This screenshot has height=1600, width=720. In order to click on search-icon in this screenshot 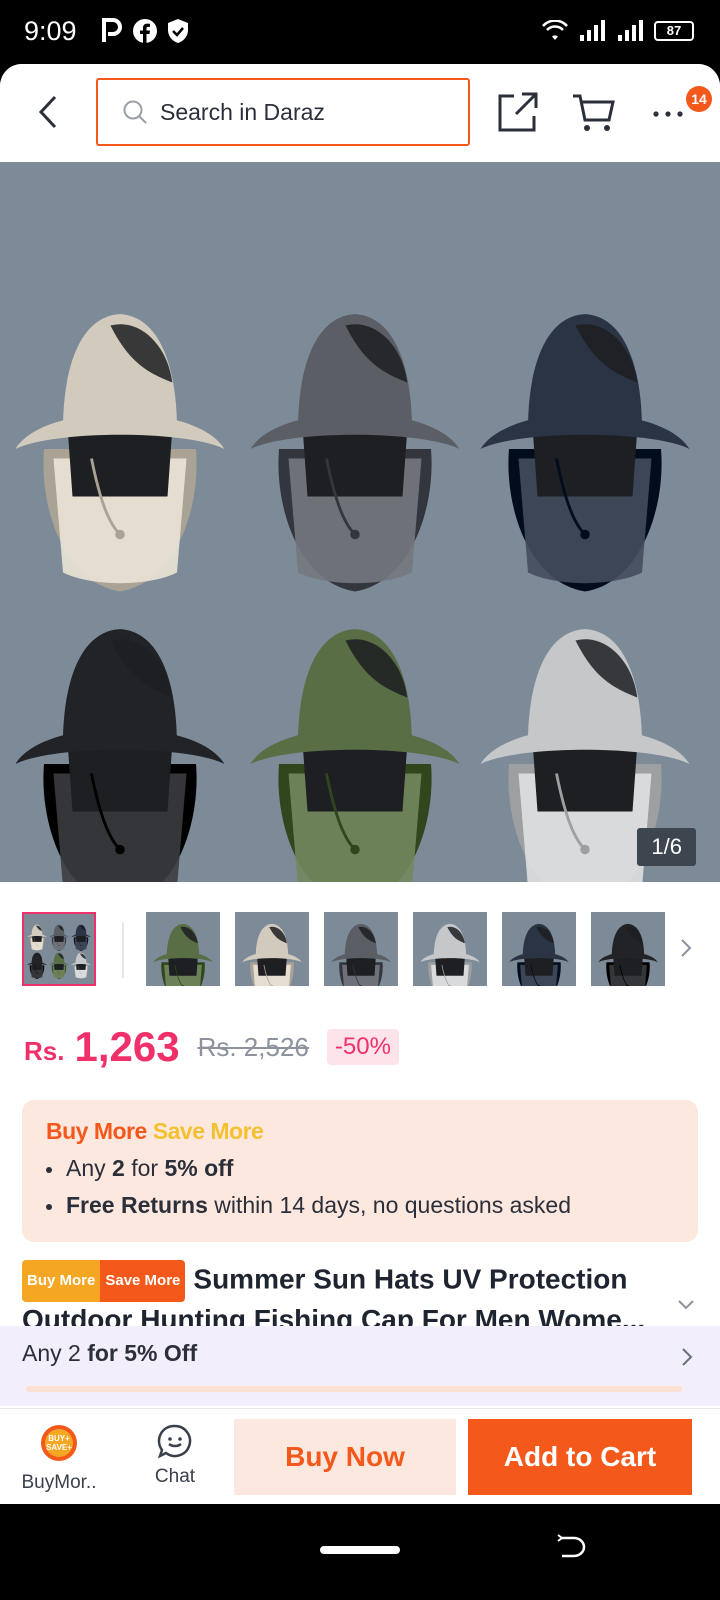, I will do `click(135, 112)`.